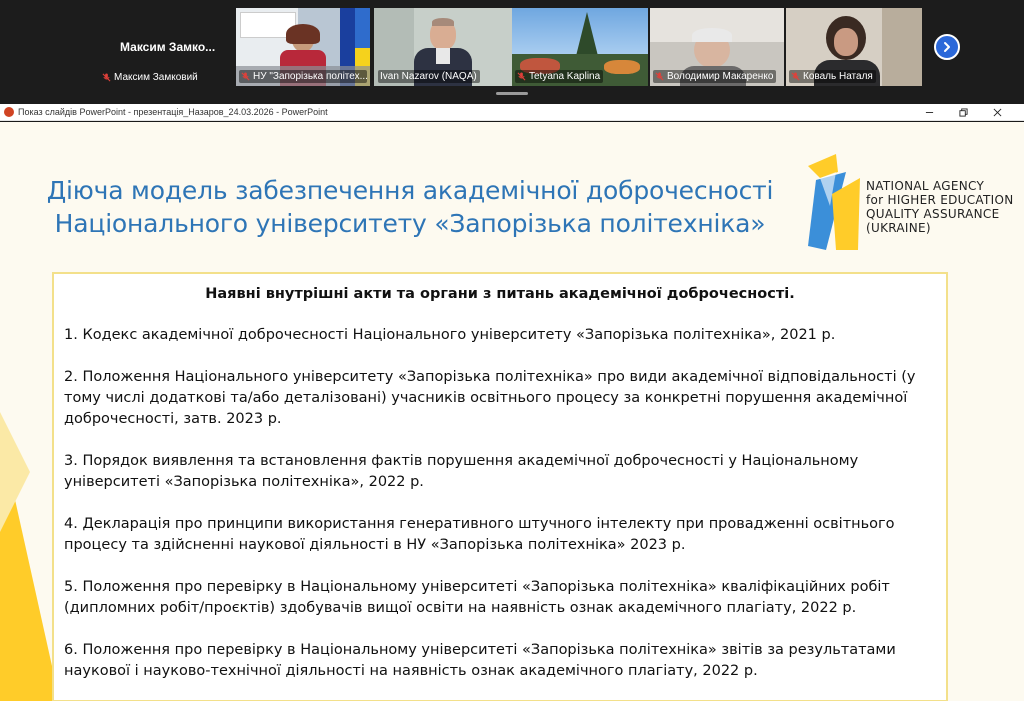 Image resolution: width=1024 pixels, height=701 pixels. Describe the element at coordinates (838, 76) in the screenshot. I see `participant-name: Коваль Наталя` at that location.